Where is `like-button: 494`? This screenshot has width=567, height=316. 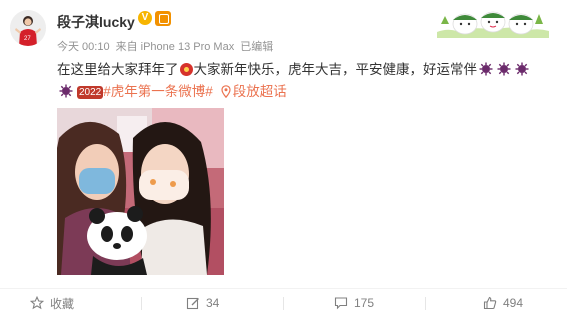
like-button: 494 is located at coordinates (503, 302).